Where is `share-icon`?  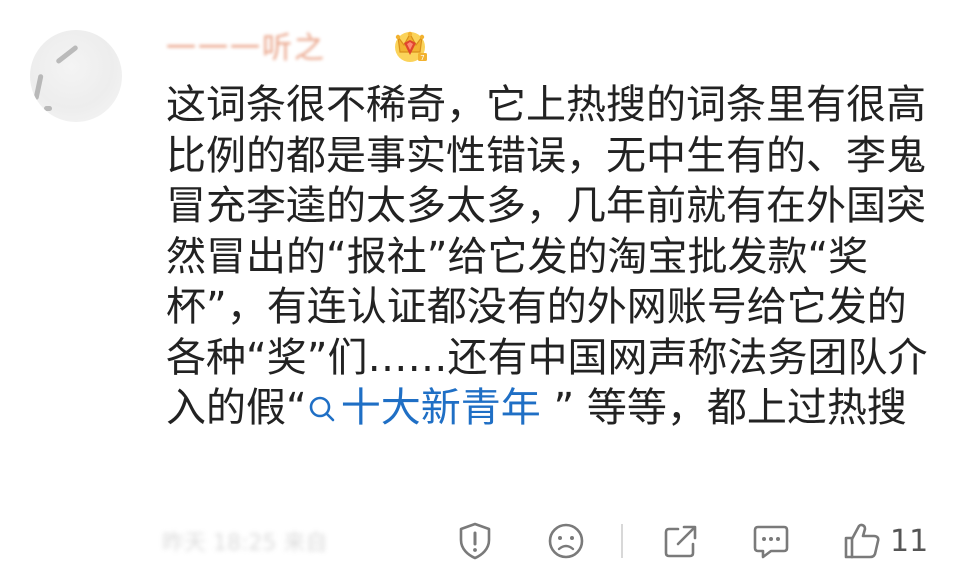 share-icon is located at coordinates (680, 541).